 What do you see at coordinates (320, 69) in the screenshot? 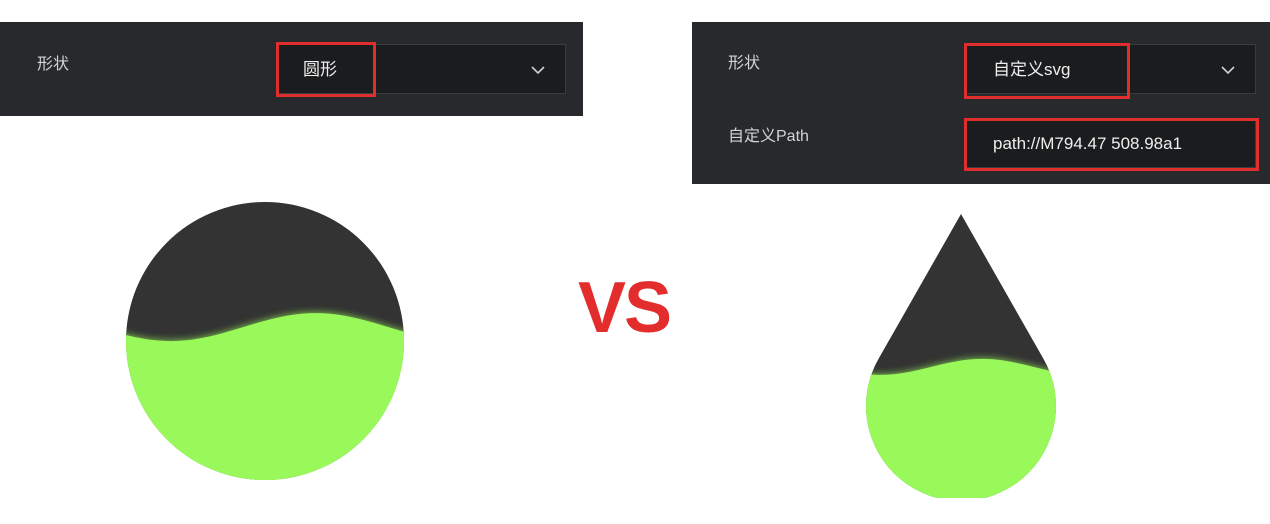
I see `shape-select-value: 圆形` at bounding box center [320, 69].